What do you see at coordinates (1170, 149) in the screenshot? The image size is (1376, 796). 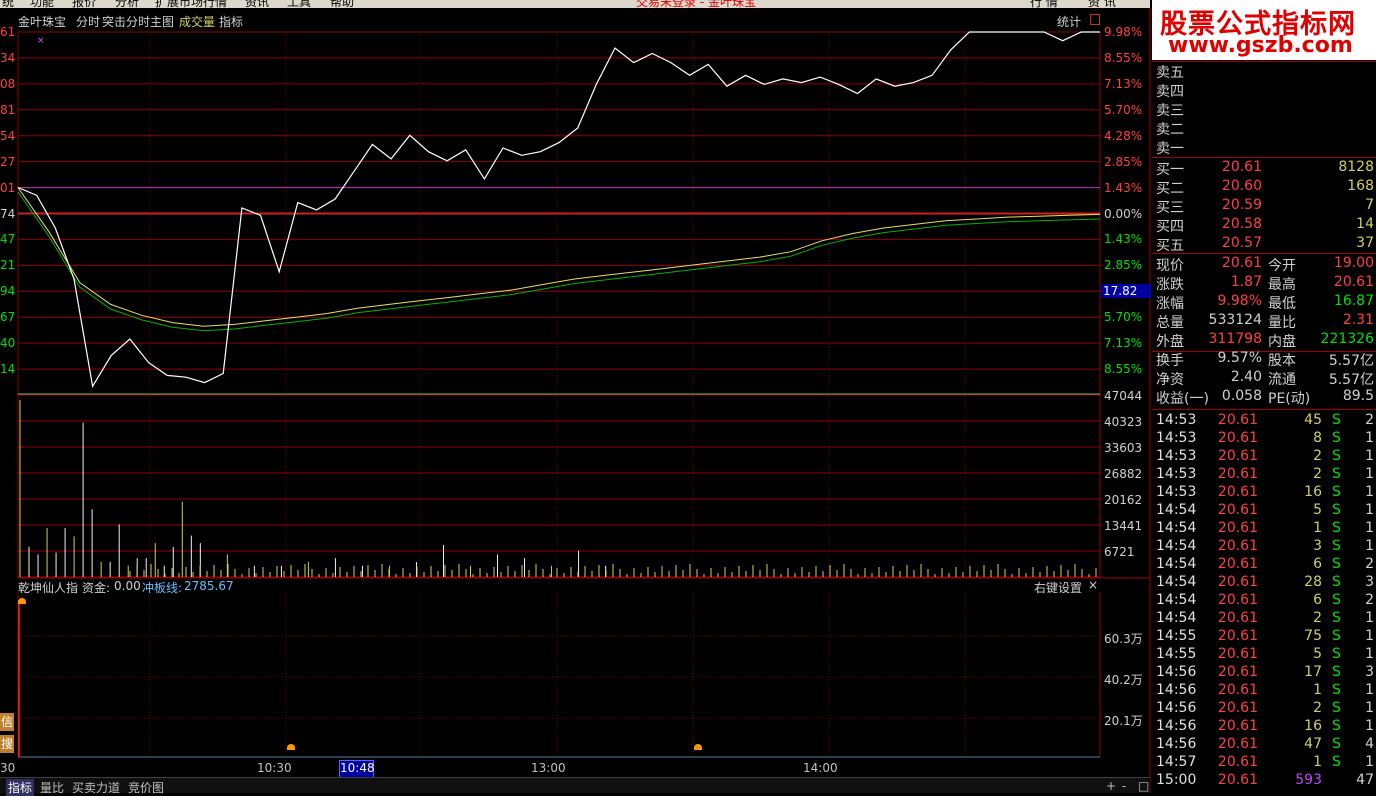 I see `sell-level-label: 卖一` at bounding box center [1170, 149].